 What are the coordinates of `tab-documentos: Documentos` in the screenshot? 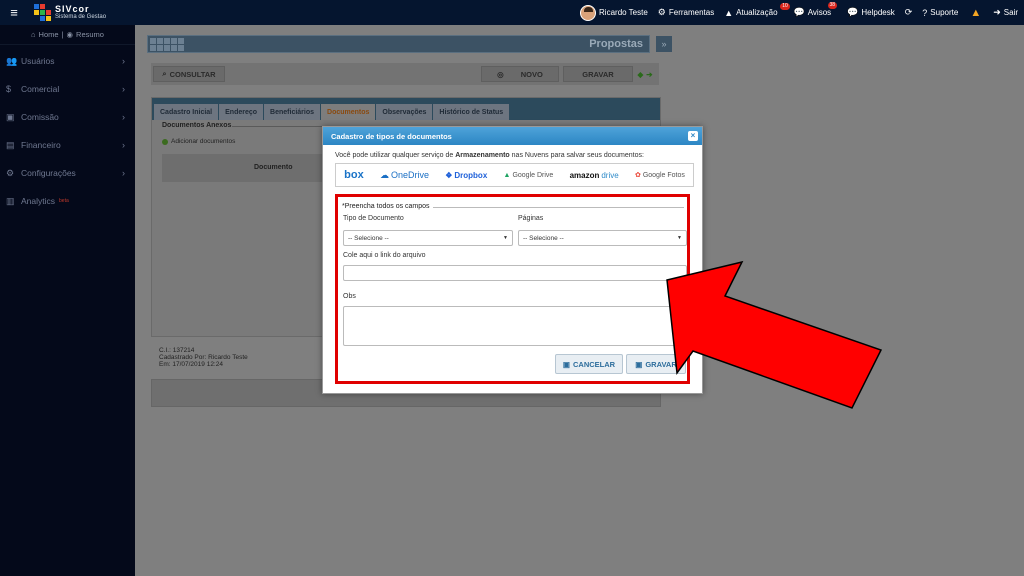 It's located at (348, 112).